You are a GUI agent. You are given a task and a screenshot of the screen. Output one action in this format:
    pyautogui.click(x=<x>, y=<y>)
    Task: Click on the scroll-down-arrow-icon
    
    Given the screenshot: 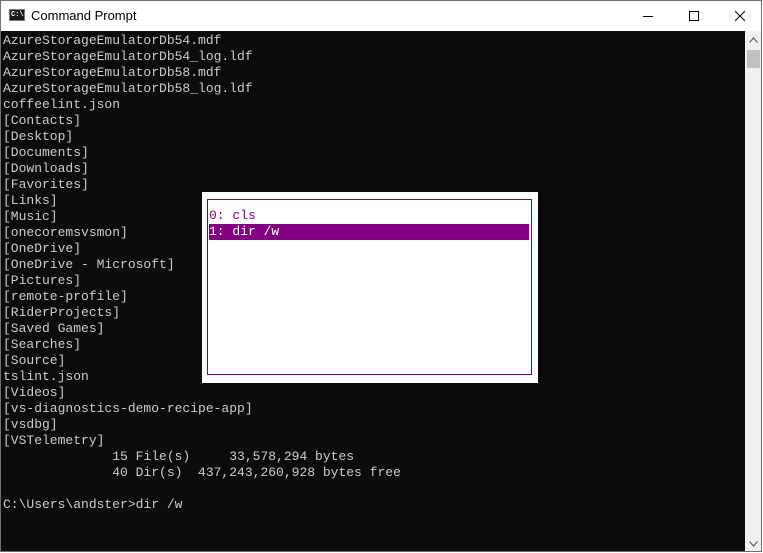 What is the action you would take?
    pyautogui.click(x=753, y=543)
    